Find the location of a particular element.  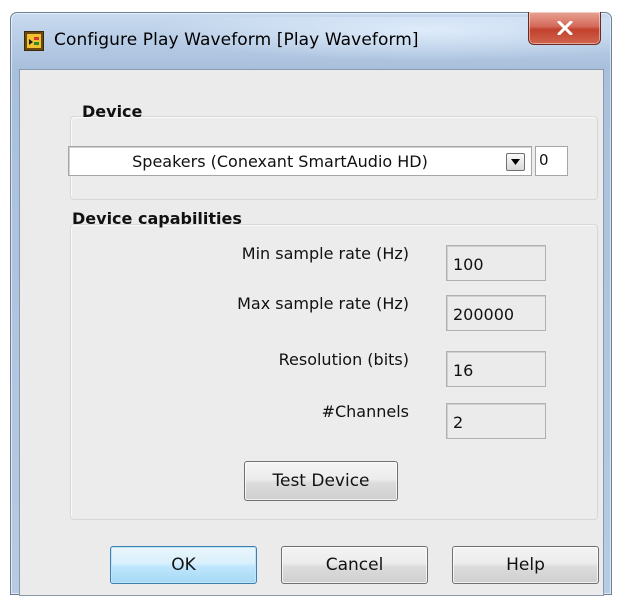

close-button is located at coordinates (564, 28).